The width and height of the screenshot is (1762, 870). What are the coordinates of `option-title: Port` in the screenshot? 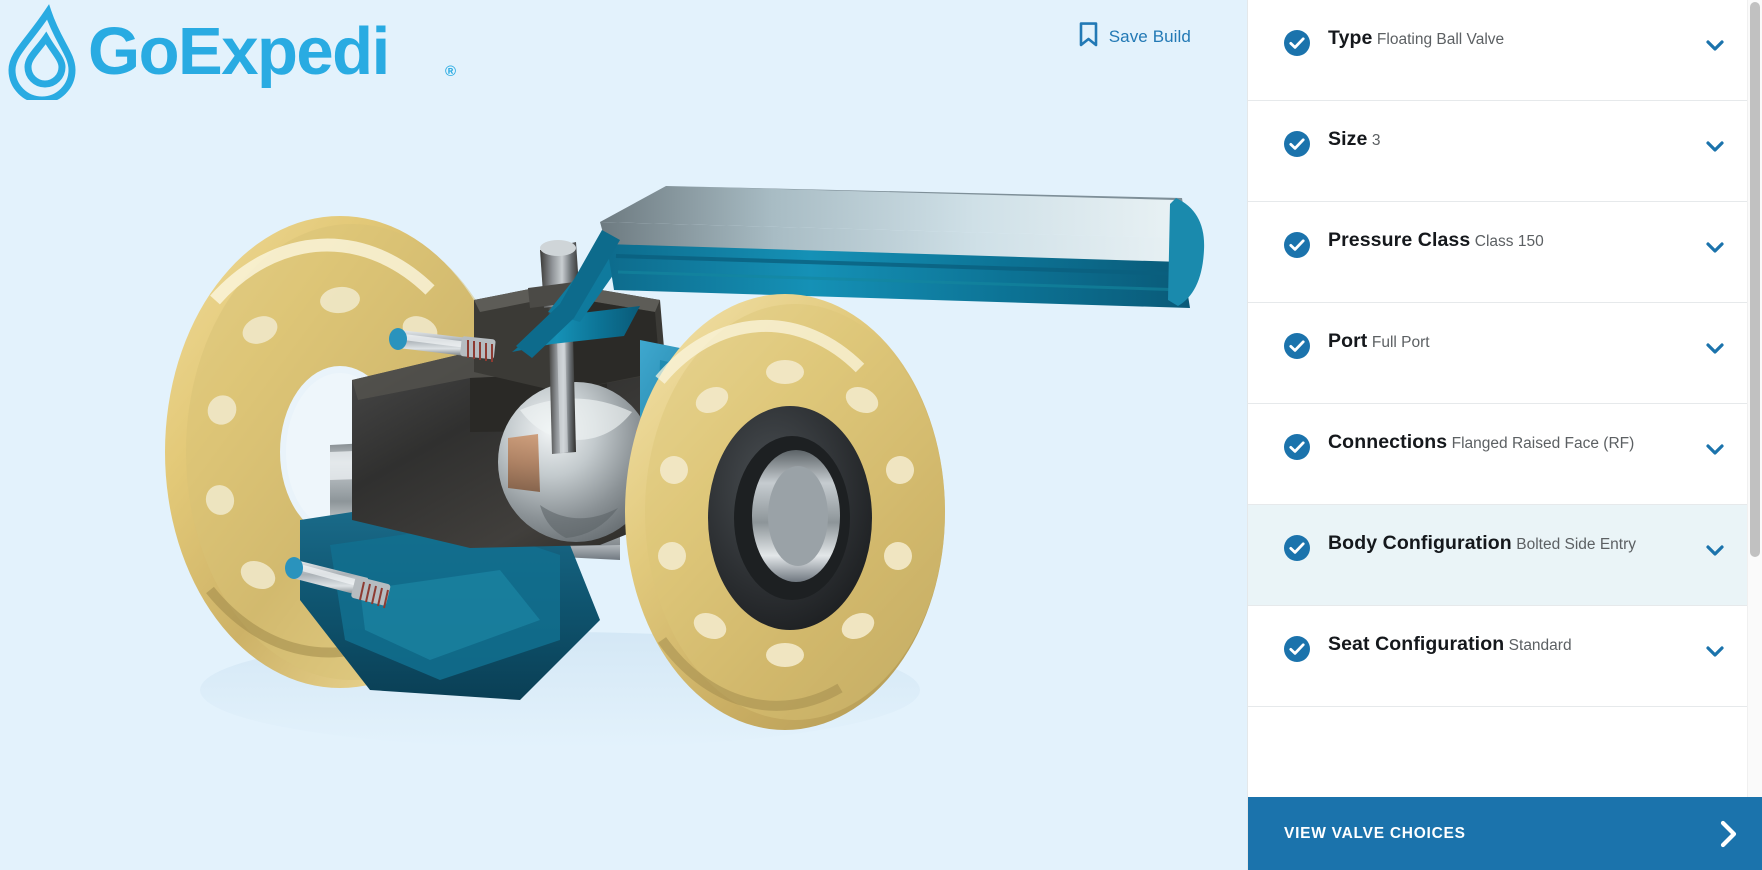 It's located at (1348, 341).